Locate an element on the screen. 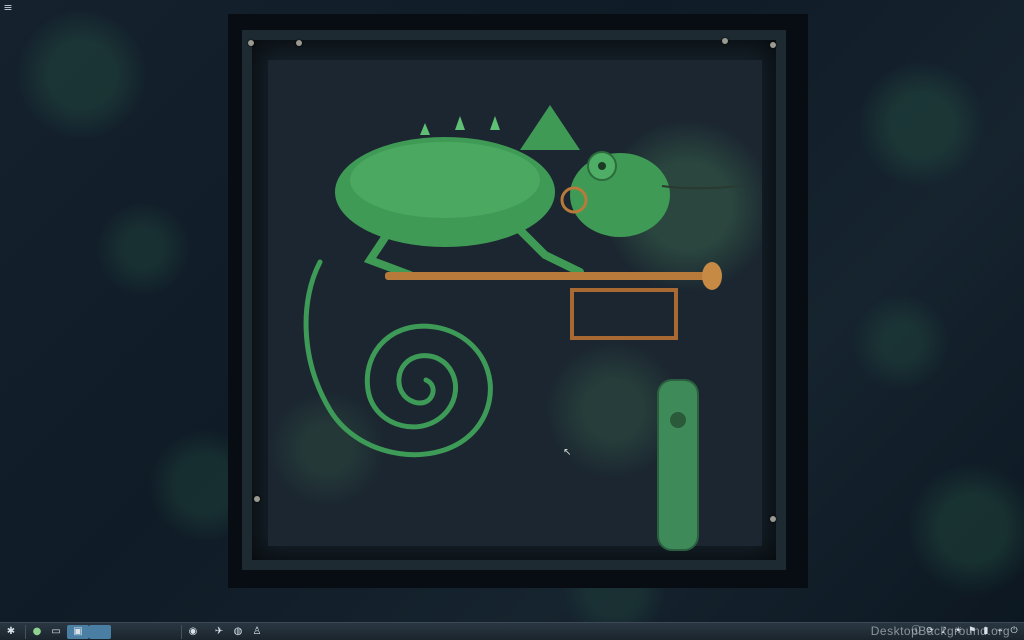 This screenshot has height=640, width=1024. disc-icon: ◉ is located at coordinates (193, 632).